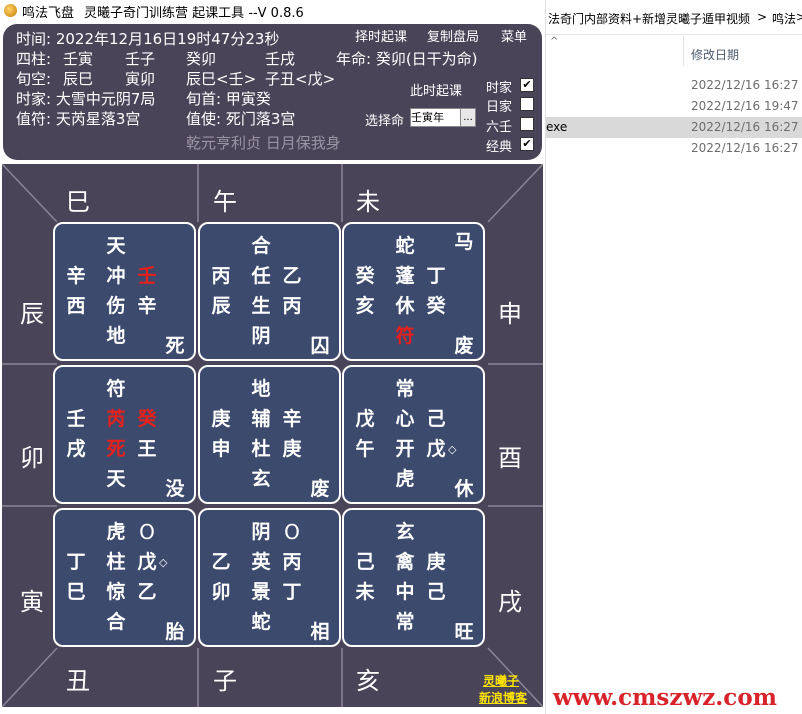 This screenshot has height=714, width=802. What do you see at coordinates (261, 592) in the screenshot?
I see `palace-door: 景` at bounding box center [261, 592].